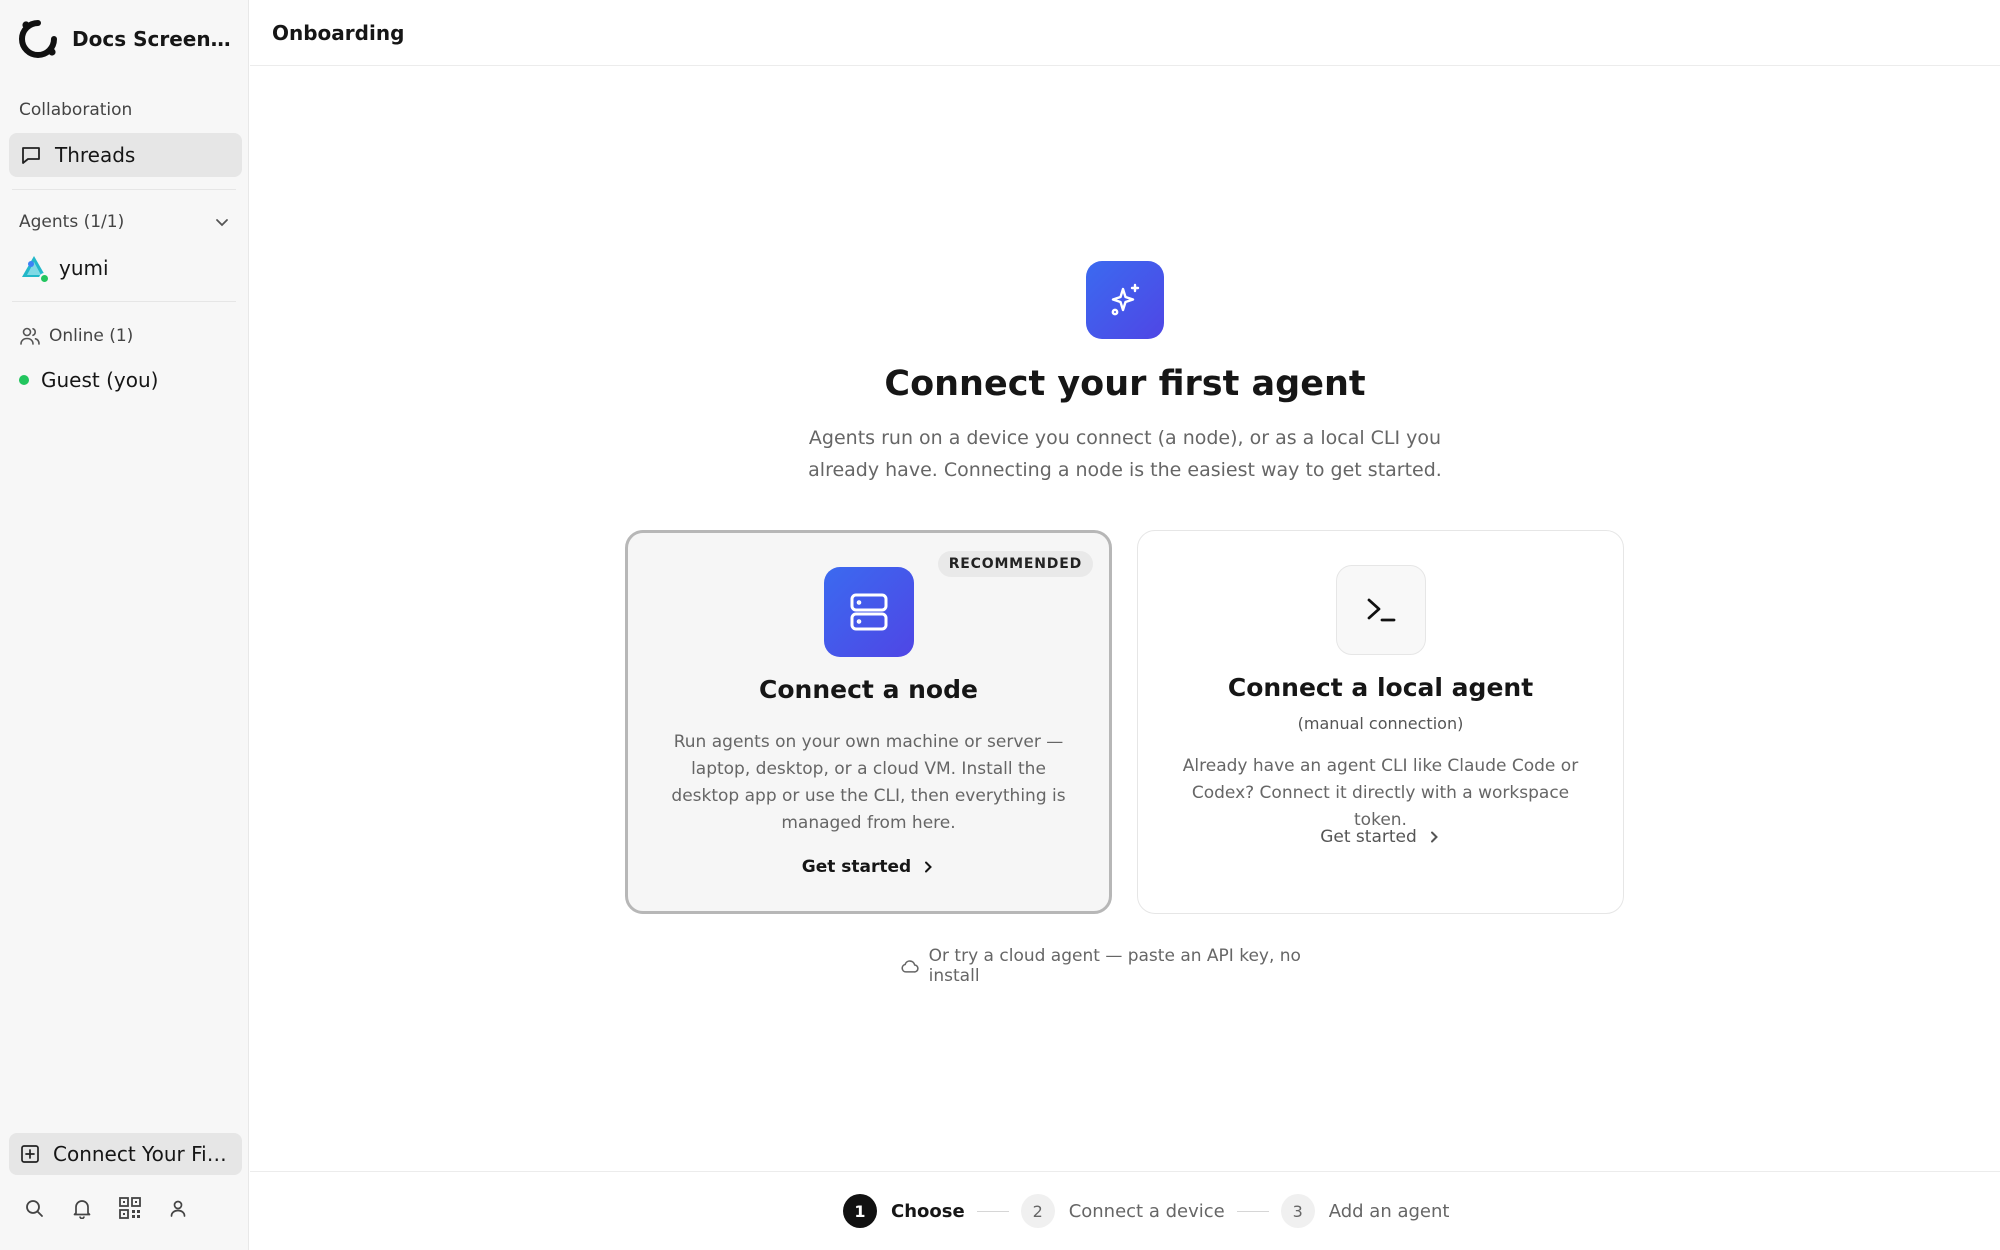 The width and height of the screenshot is (2000, 1250). I want to click on recommended-badge: RECOMMENDED, so click(1015, 564).